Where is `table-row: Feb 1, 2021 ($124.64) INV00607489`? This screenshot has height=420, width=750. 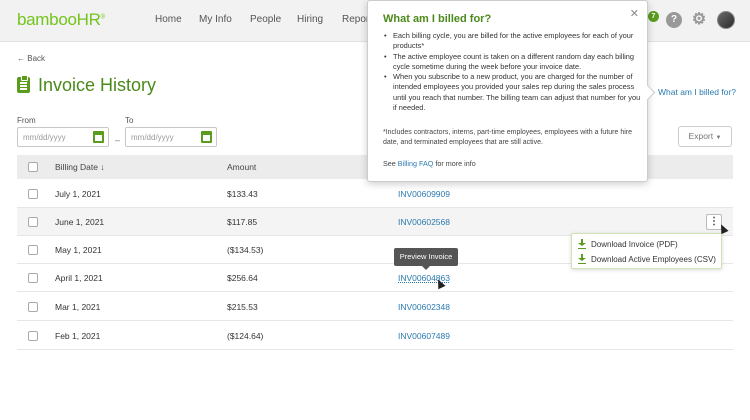
table-row: Feb 1, 2021 ($124.64) INV00607489 is located at coordinates (375, 336).